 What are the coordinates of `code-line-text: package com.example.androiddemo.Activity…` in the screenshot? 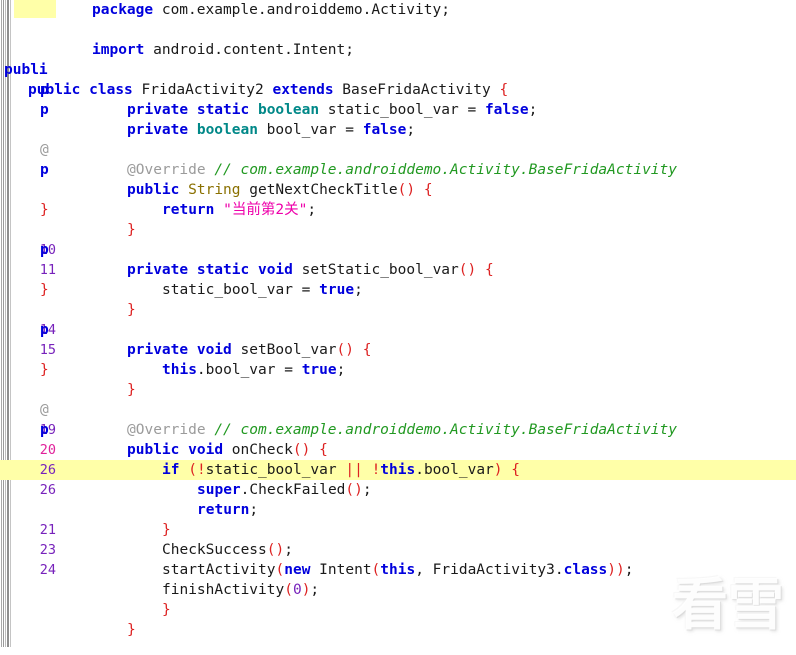 It's located at (271, 10).